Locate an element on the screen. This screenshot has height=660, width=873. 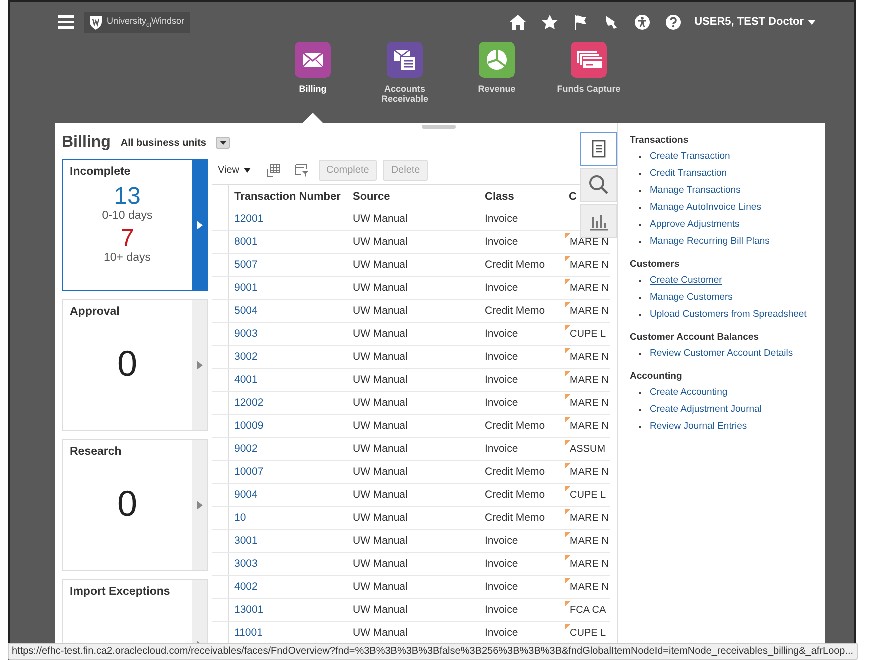
queue-tile: Approval 0 is located at coordinates (135, 365).